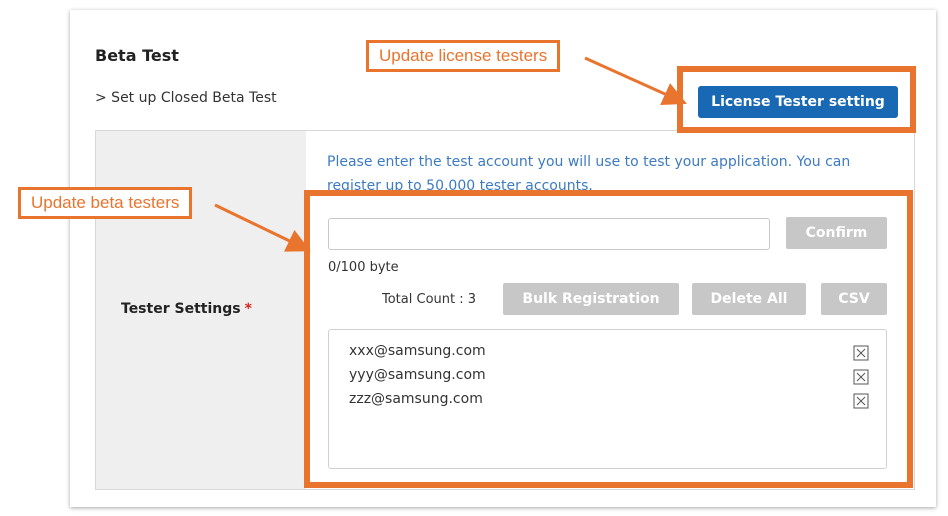 Image resolution: width=948 pixels, height=516 pixels. I want to click on required-marker: *, so click(248, 309).